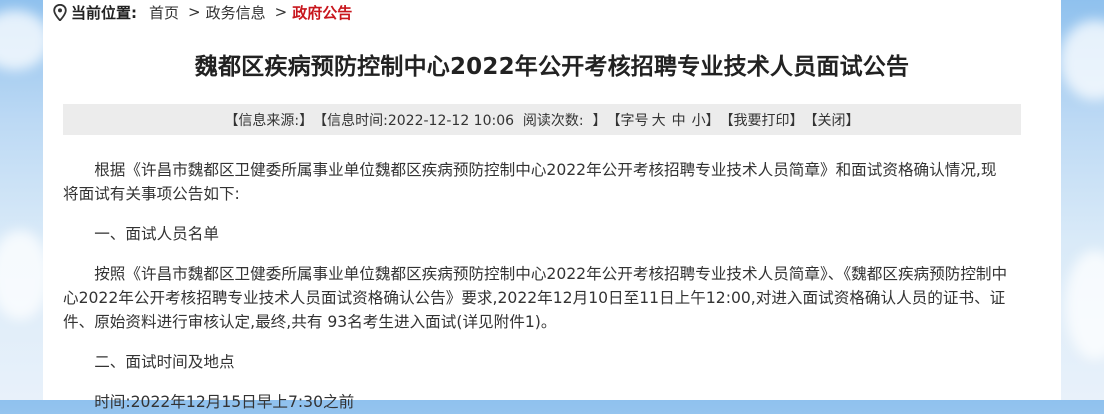 The width and height of the screenshot is (1104, 414). I want to click on breadcrumb: 当前位置: 首页 > 政务信息 > 政府公告, so click(202, 12).